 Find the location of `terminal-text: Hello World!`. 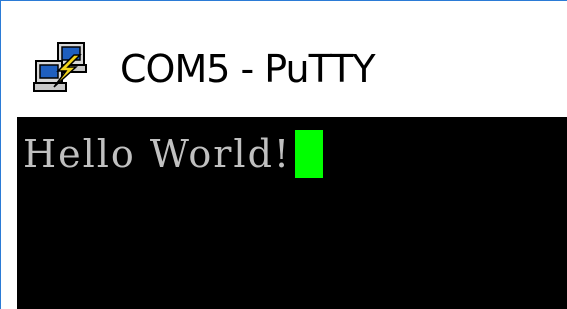

terminal-text: Hello World! is located at coordinates (157, 154).